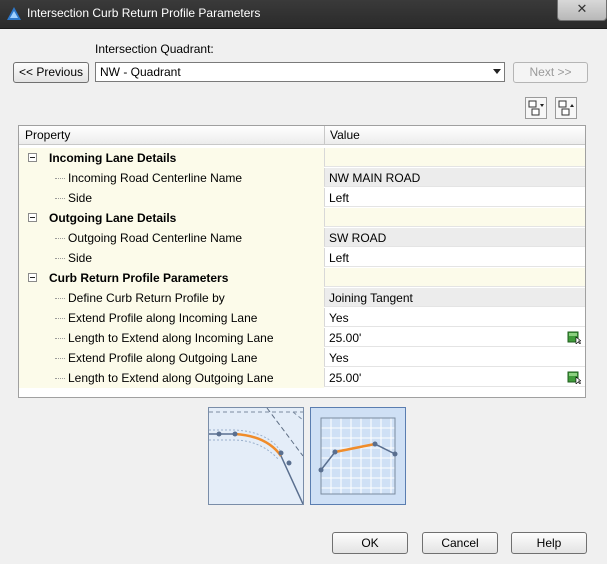  Describe the element at coordinates (113, 158) in the screenshot. I see `category-label: Incoming Lane Details` at that location.